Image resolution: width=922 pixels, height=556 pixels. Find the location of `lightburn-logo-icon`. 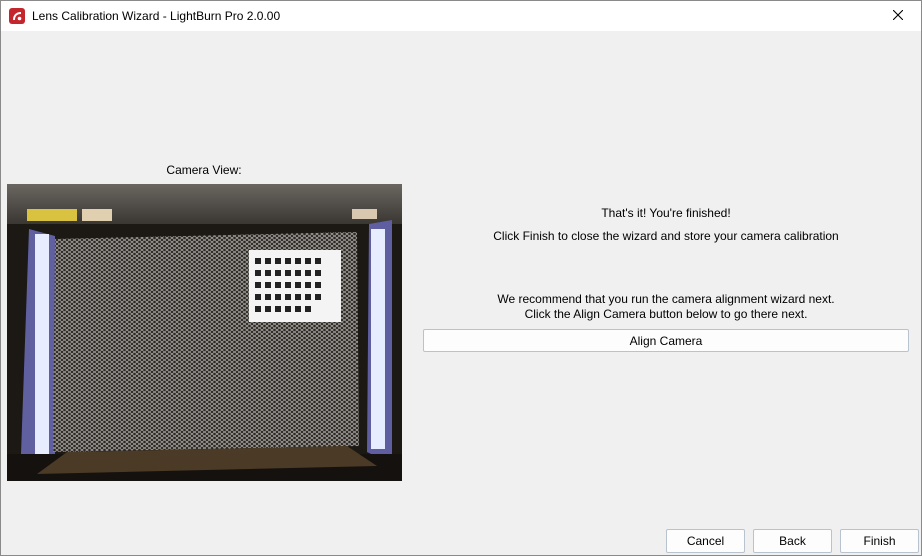

lightburn-logo-icon is located at coordinates (17, 16).